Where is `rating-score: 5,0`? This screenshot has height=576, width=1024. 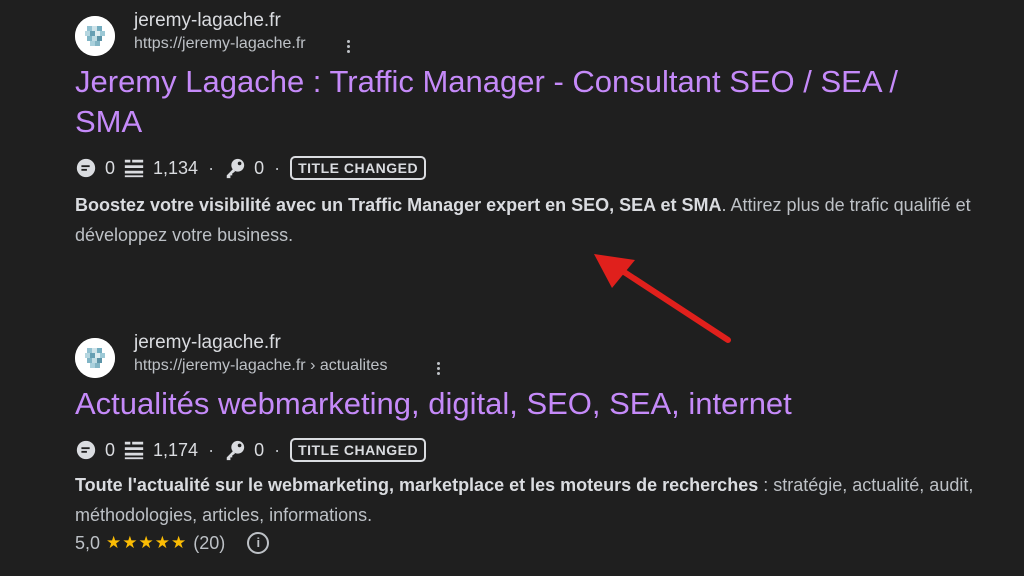 rating-score: 5,0 is located at coordinates (88, 542).